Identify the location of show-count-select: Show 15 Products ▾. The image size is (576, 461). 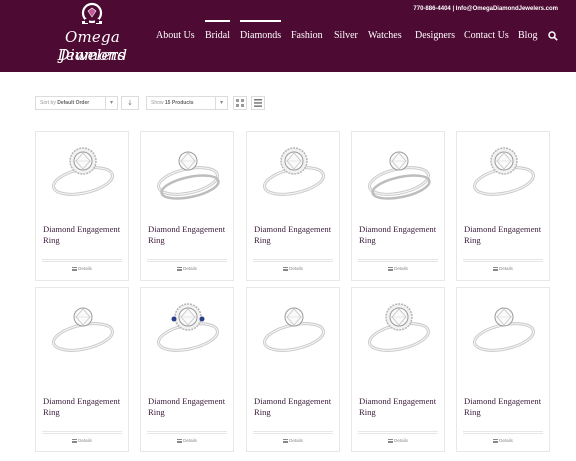
(187, 103).